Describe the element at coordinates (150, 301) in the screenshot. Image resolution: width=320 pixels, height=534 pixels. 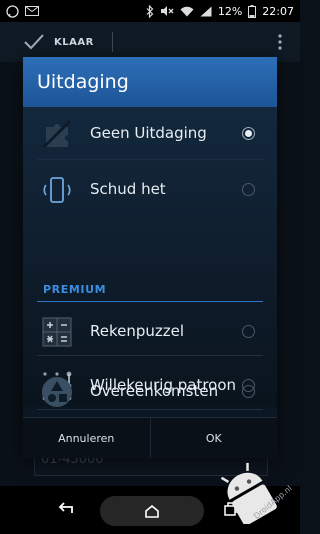
I see `premium-section-line` at that location.